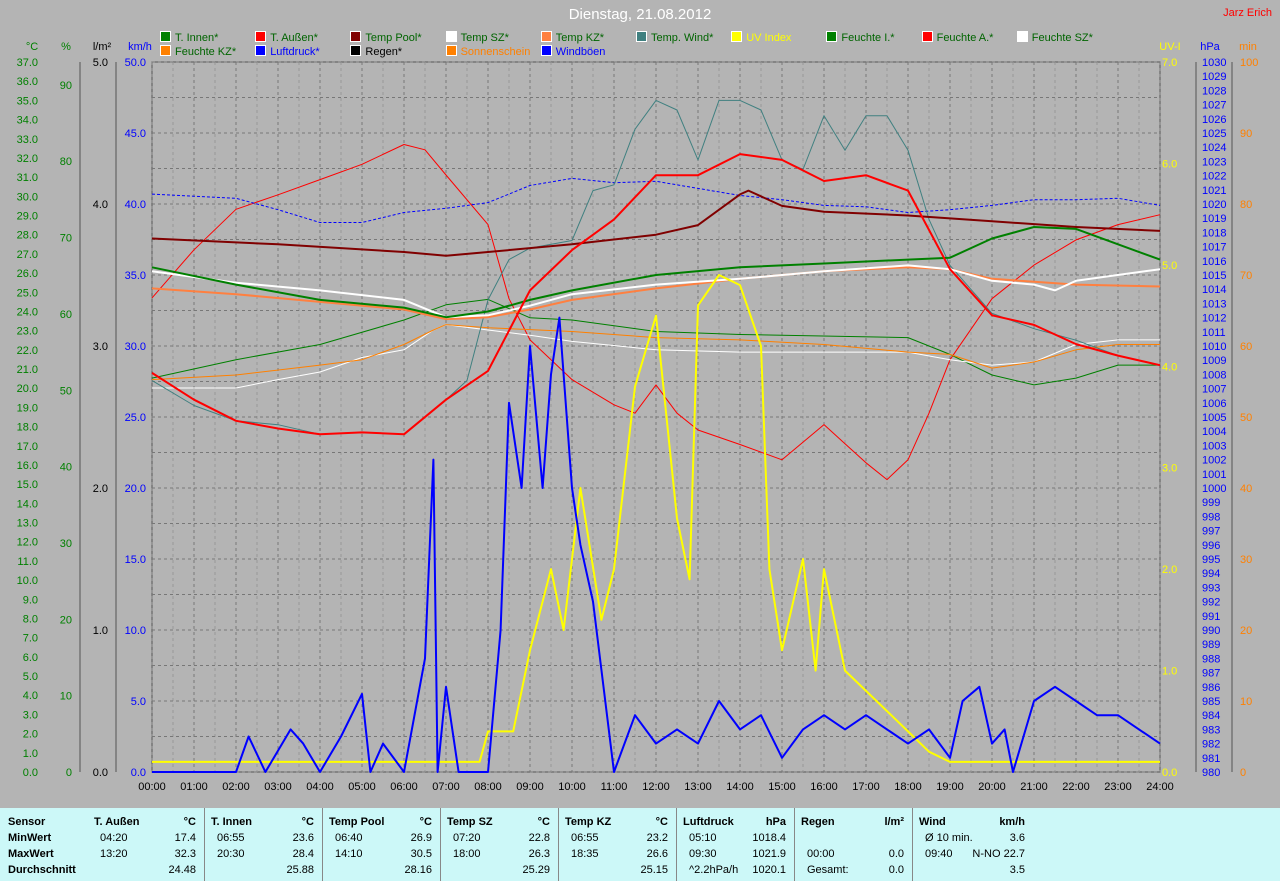 Image resolution: width=1280 pixels, height=881 pixels. Describe the element at coordinates (264, 844) in the screenshot. I see `table-column: T. Innen °C 06:55 23.6 20:30 28.4 25.88` at that location.